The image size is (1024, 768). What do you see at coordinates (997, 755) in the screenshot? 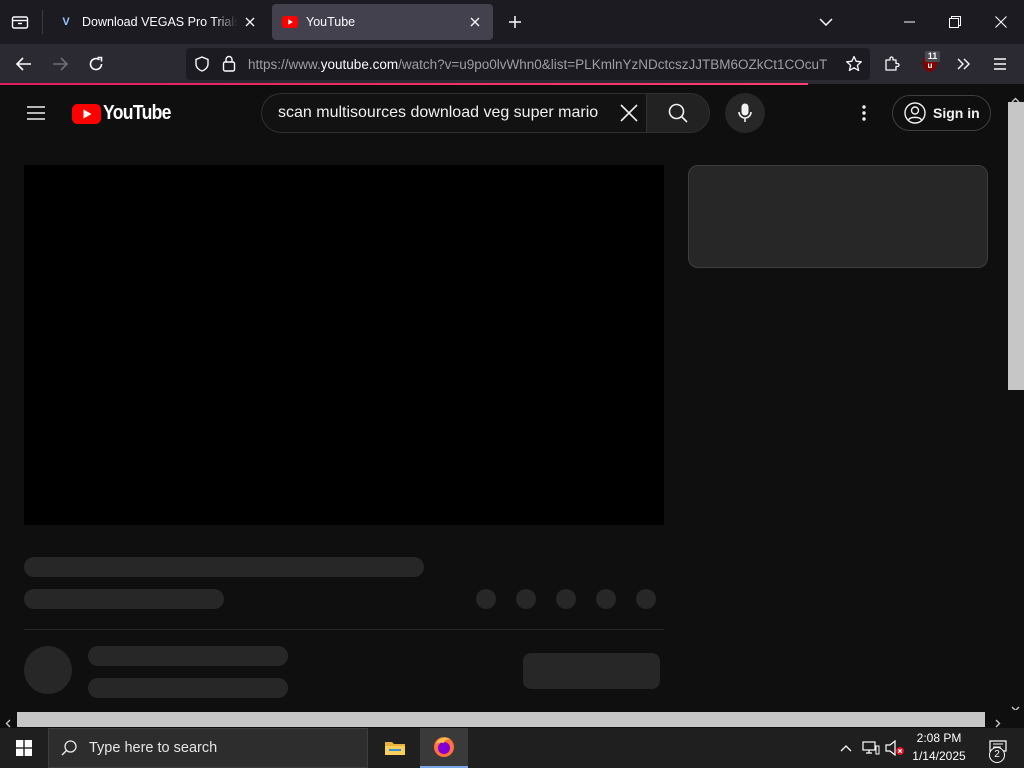
I see `notification-count-badge: 2` at bounding box center [997, 755].